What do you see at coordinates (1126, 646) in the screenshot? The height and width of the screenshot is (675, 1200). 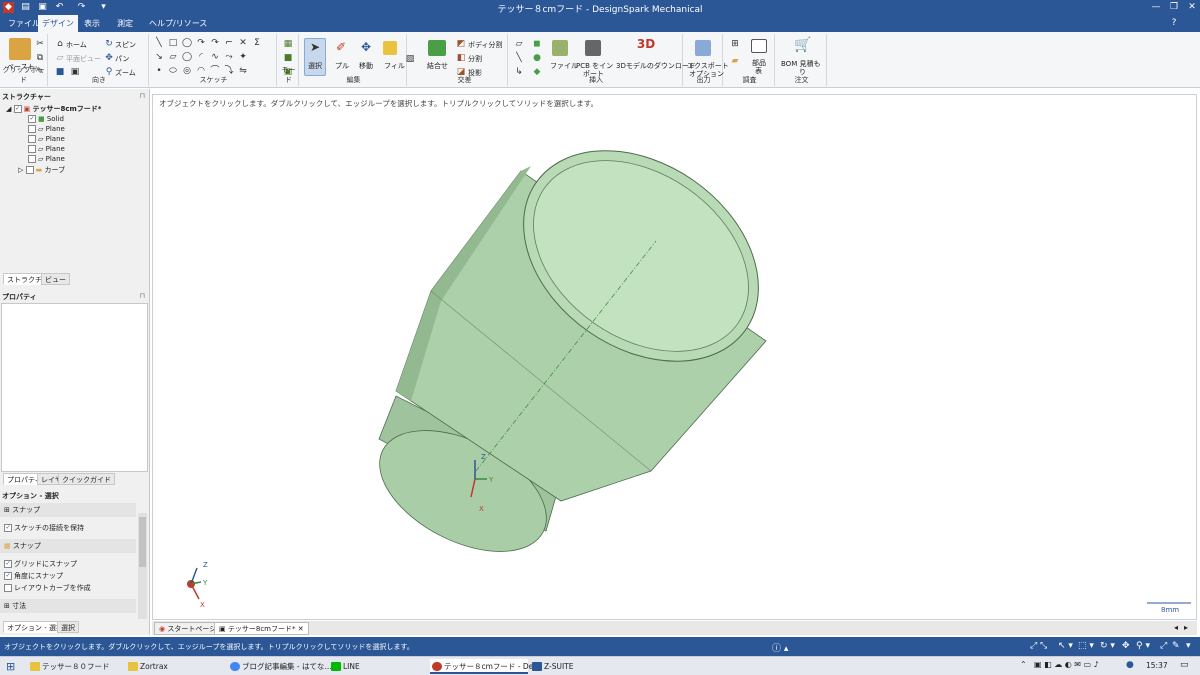 I see `pan-tool-icon: ✥` at bounding box center [1126, 646].